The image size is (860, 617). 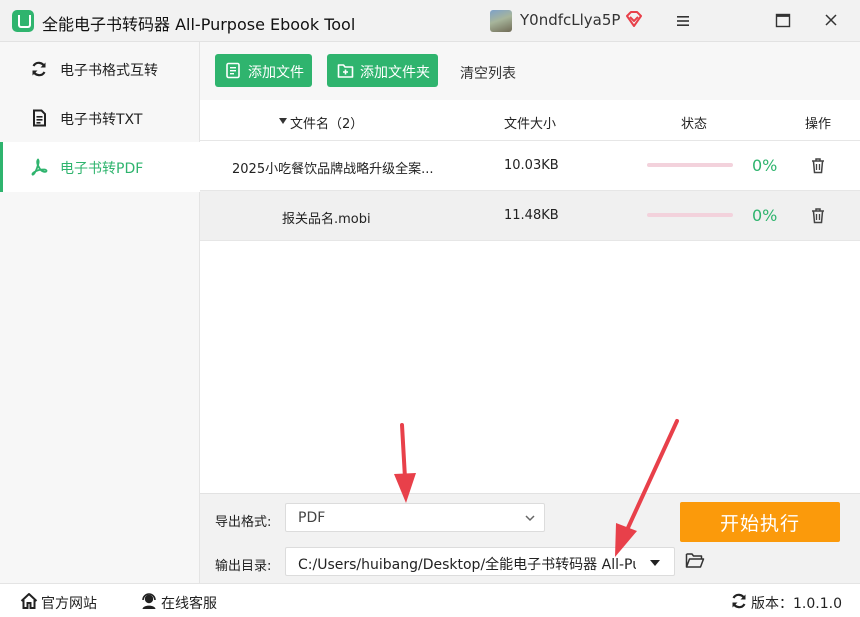 I want to click on version-info: 版本：1.0.1.0, so click(x=786, y=602).